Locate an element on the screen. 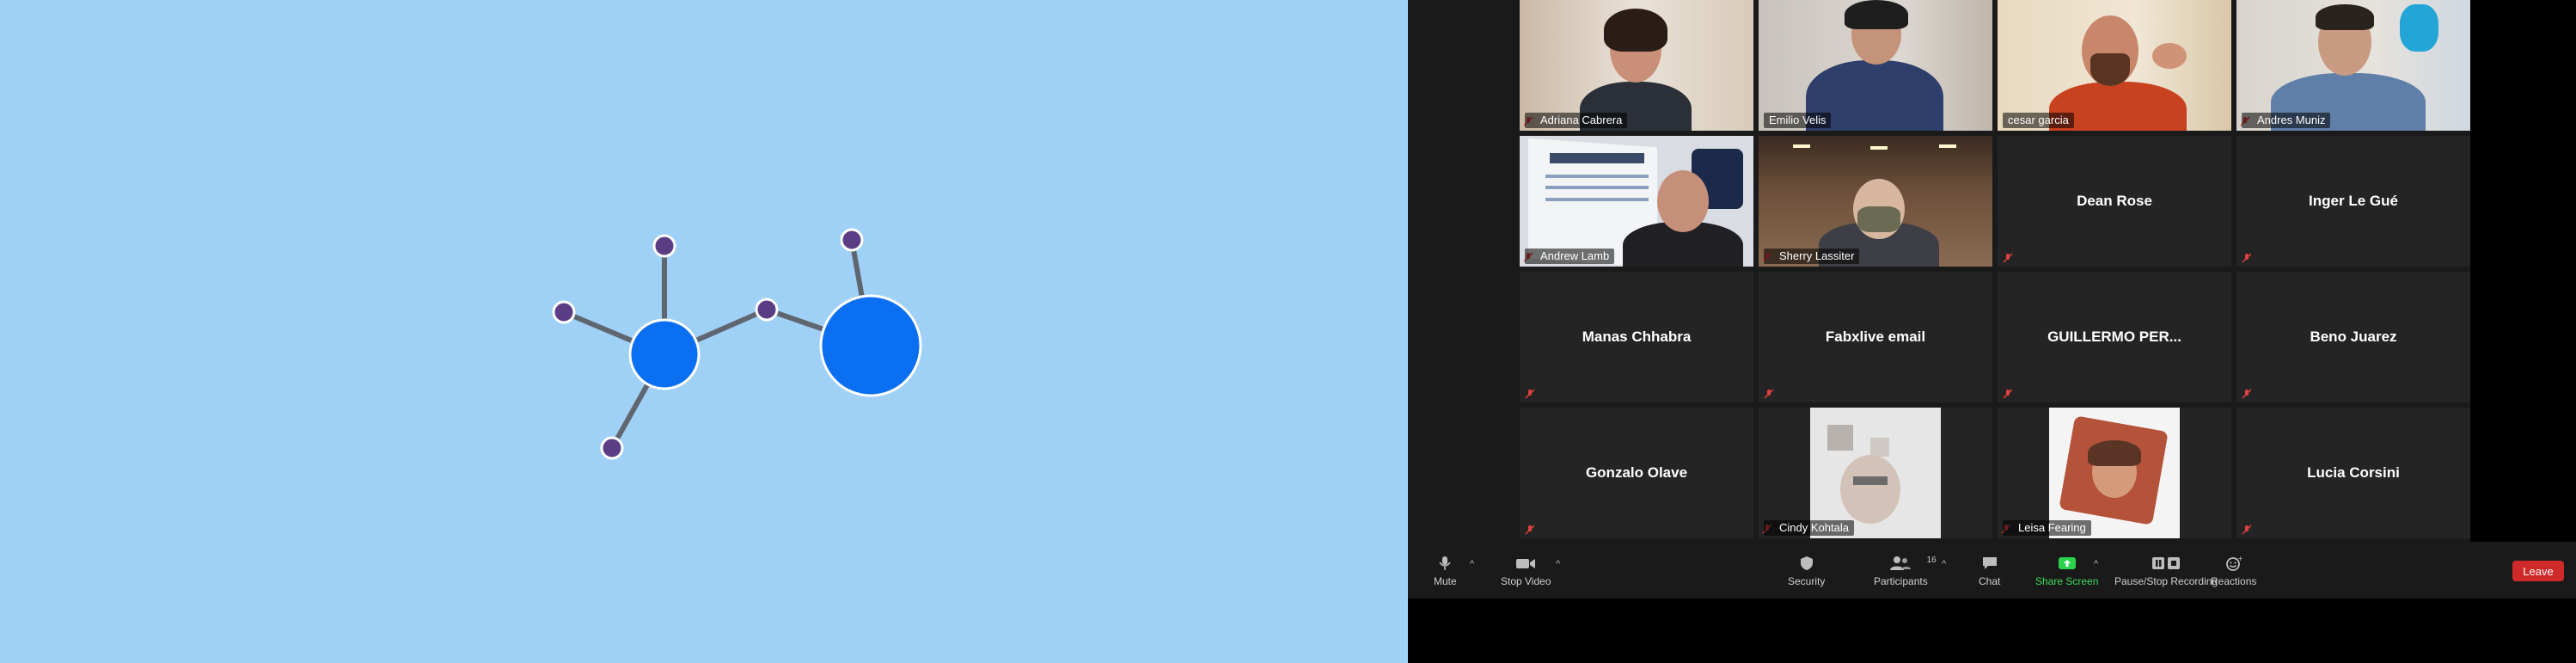 This screenshot has height=663, width=2576. participants-options-caret-icon: ^ is located at coordinates (1944, 564).